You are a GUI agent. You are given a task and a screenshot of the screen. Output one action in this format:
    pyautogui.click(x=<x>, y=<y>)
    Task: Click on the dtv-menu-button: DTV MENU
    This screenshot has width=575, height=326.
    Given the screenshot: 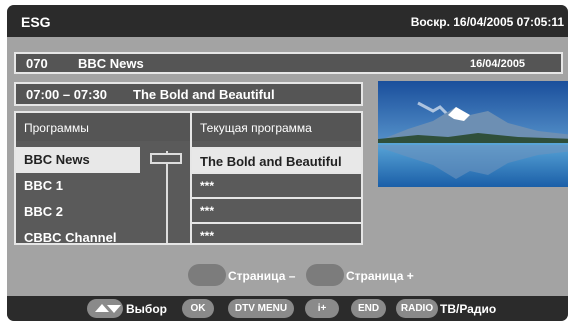 What is the action you would take?
    pyautogui.click(x=261, y=308)
    